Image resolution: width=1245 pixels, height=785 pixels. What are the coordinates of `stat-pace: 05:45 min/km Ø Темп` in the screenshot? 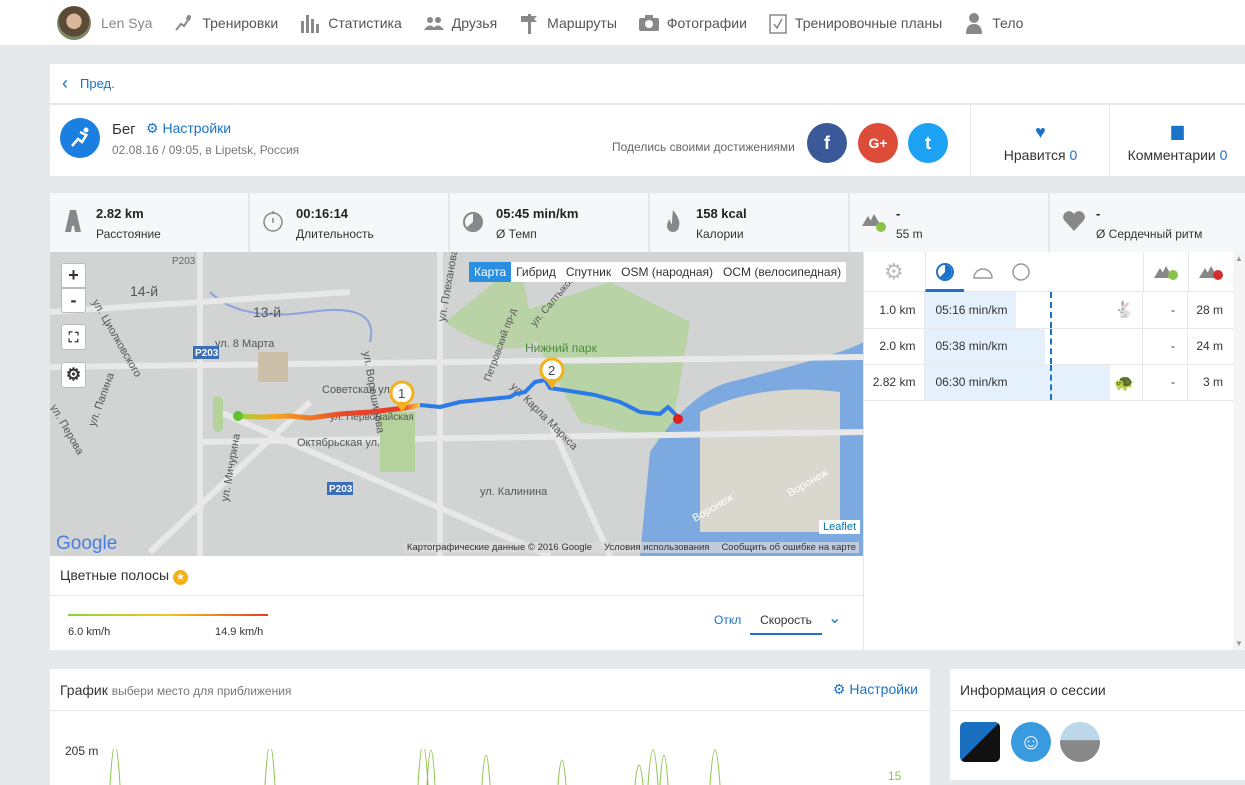 It's located at (549, 222).